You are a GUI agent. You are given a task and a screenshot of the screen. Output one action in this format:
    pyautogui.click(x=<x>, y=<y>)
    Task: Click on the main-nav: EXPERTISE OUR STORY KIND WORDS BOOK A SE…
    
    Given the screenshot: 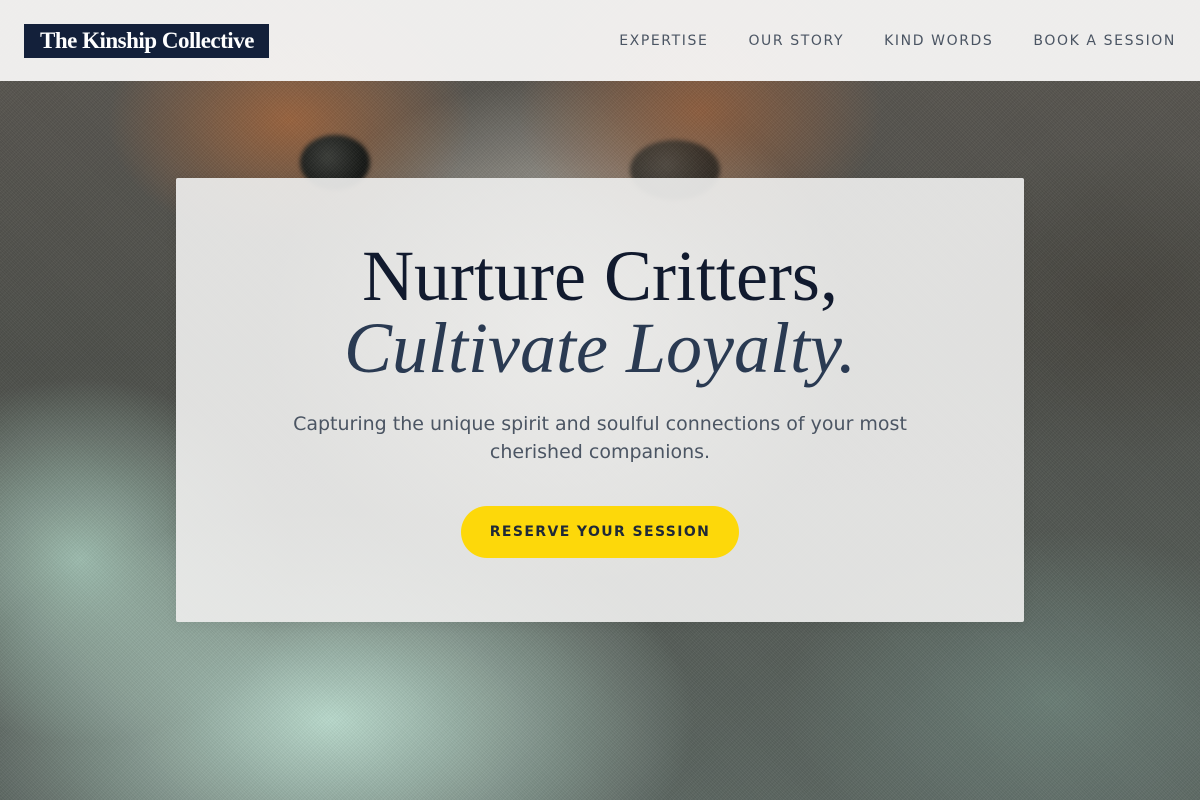 What is the action you would take?
    pyautogui.click(x=897, y=41)
    